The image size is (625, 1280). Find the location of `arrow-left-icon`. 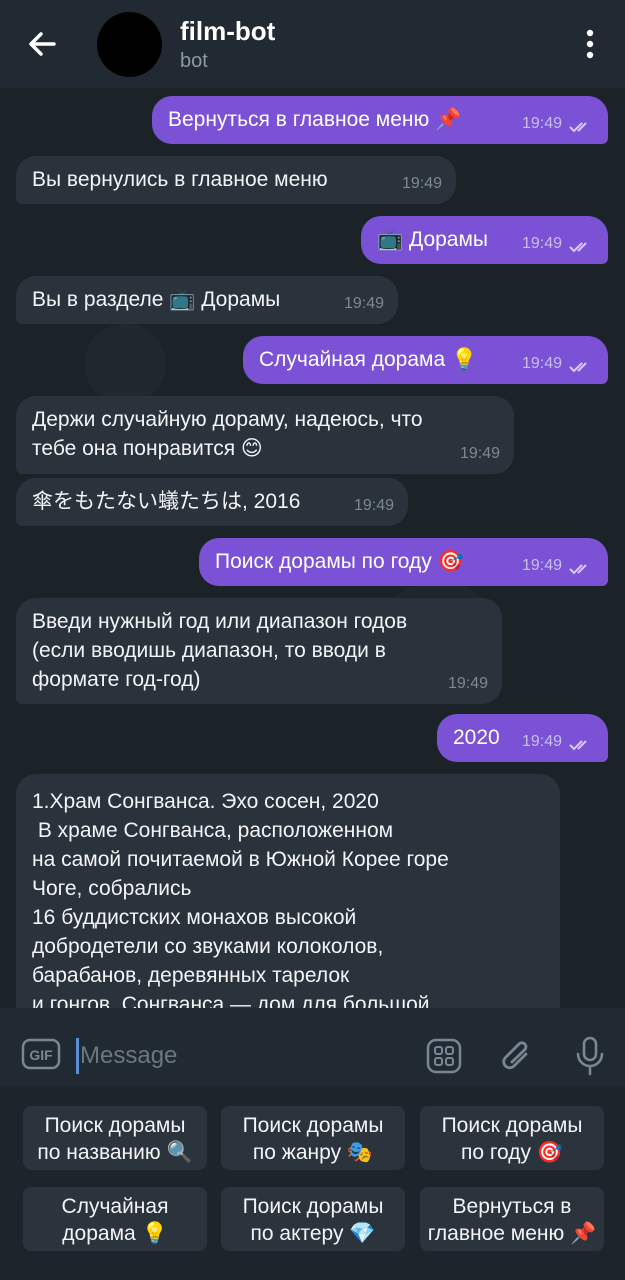

arrow-left-icon is located at coordinates (42, 44).